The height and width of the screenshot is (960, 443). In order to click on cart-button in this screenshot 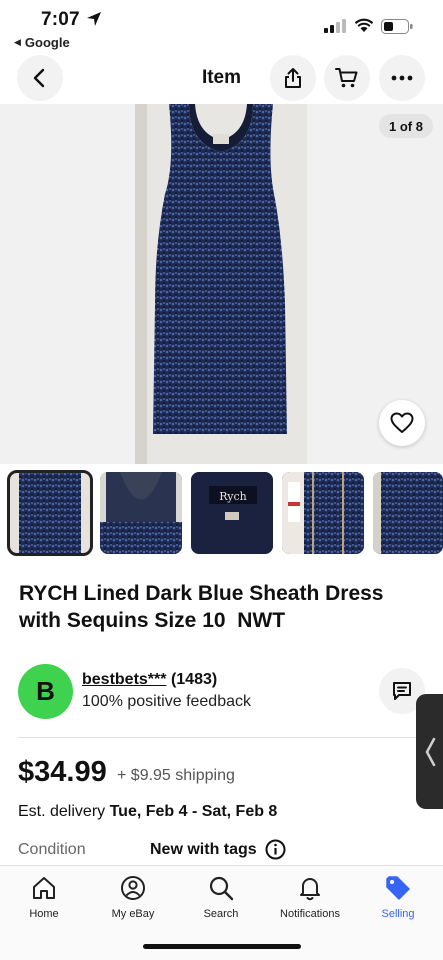, I will do `click(347, 78)`.